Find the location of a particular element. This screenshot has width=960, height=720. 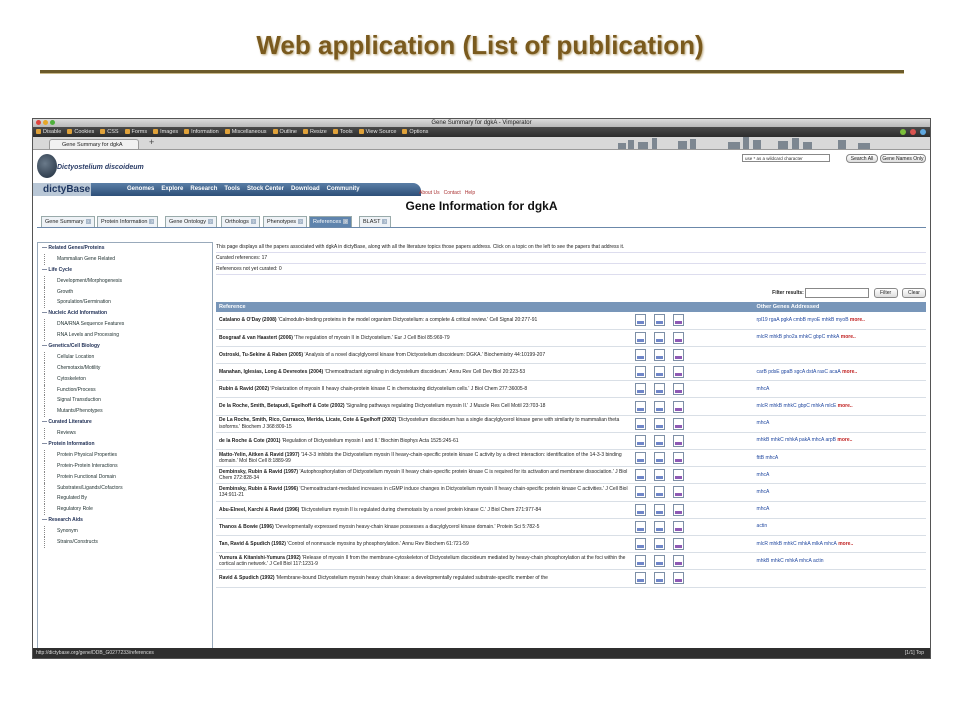

sidebar-item: — Nucleic Acid Information is located at coordinates (125, 313).